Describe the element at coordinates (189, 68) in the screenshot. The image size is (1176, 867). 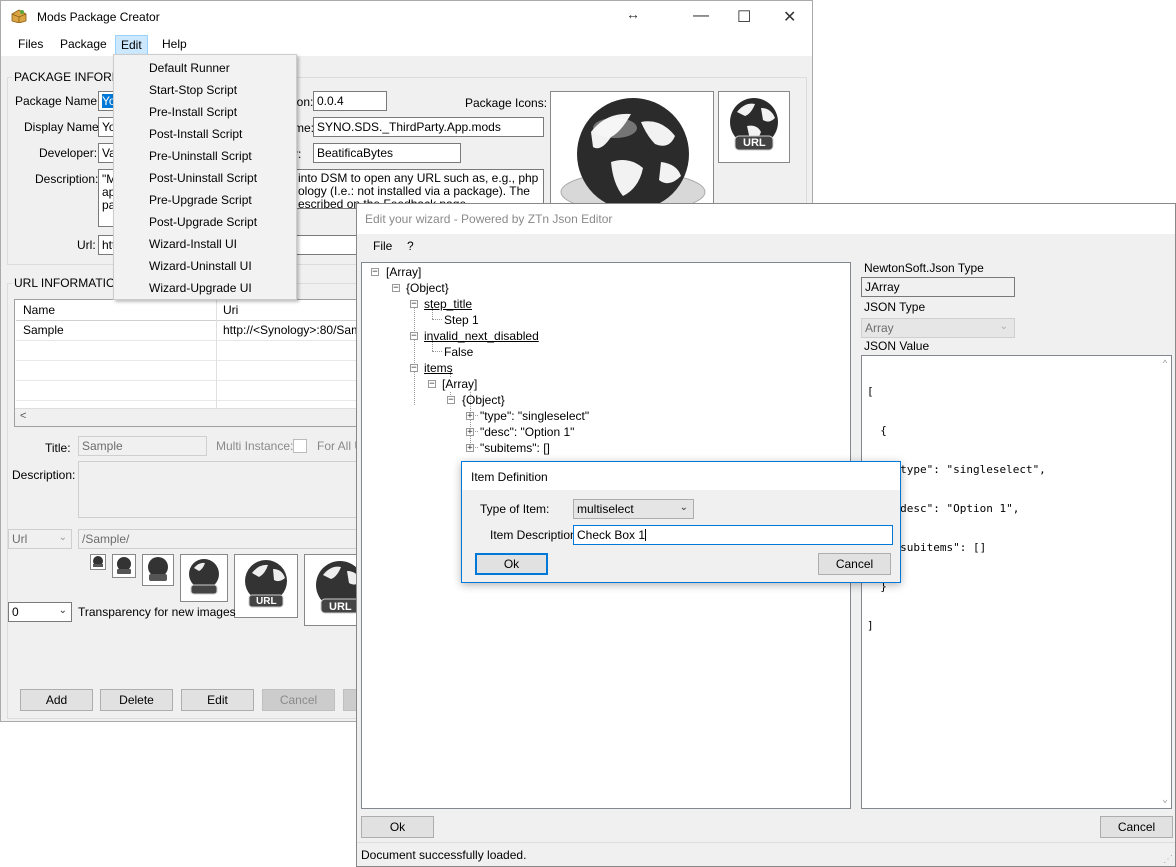
I see `menu-item-default-runner: Default Runner` at that location.